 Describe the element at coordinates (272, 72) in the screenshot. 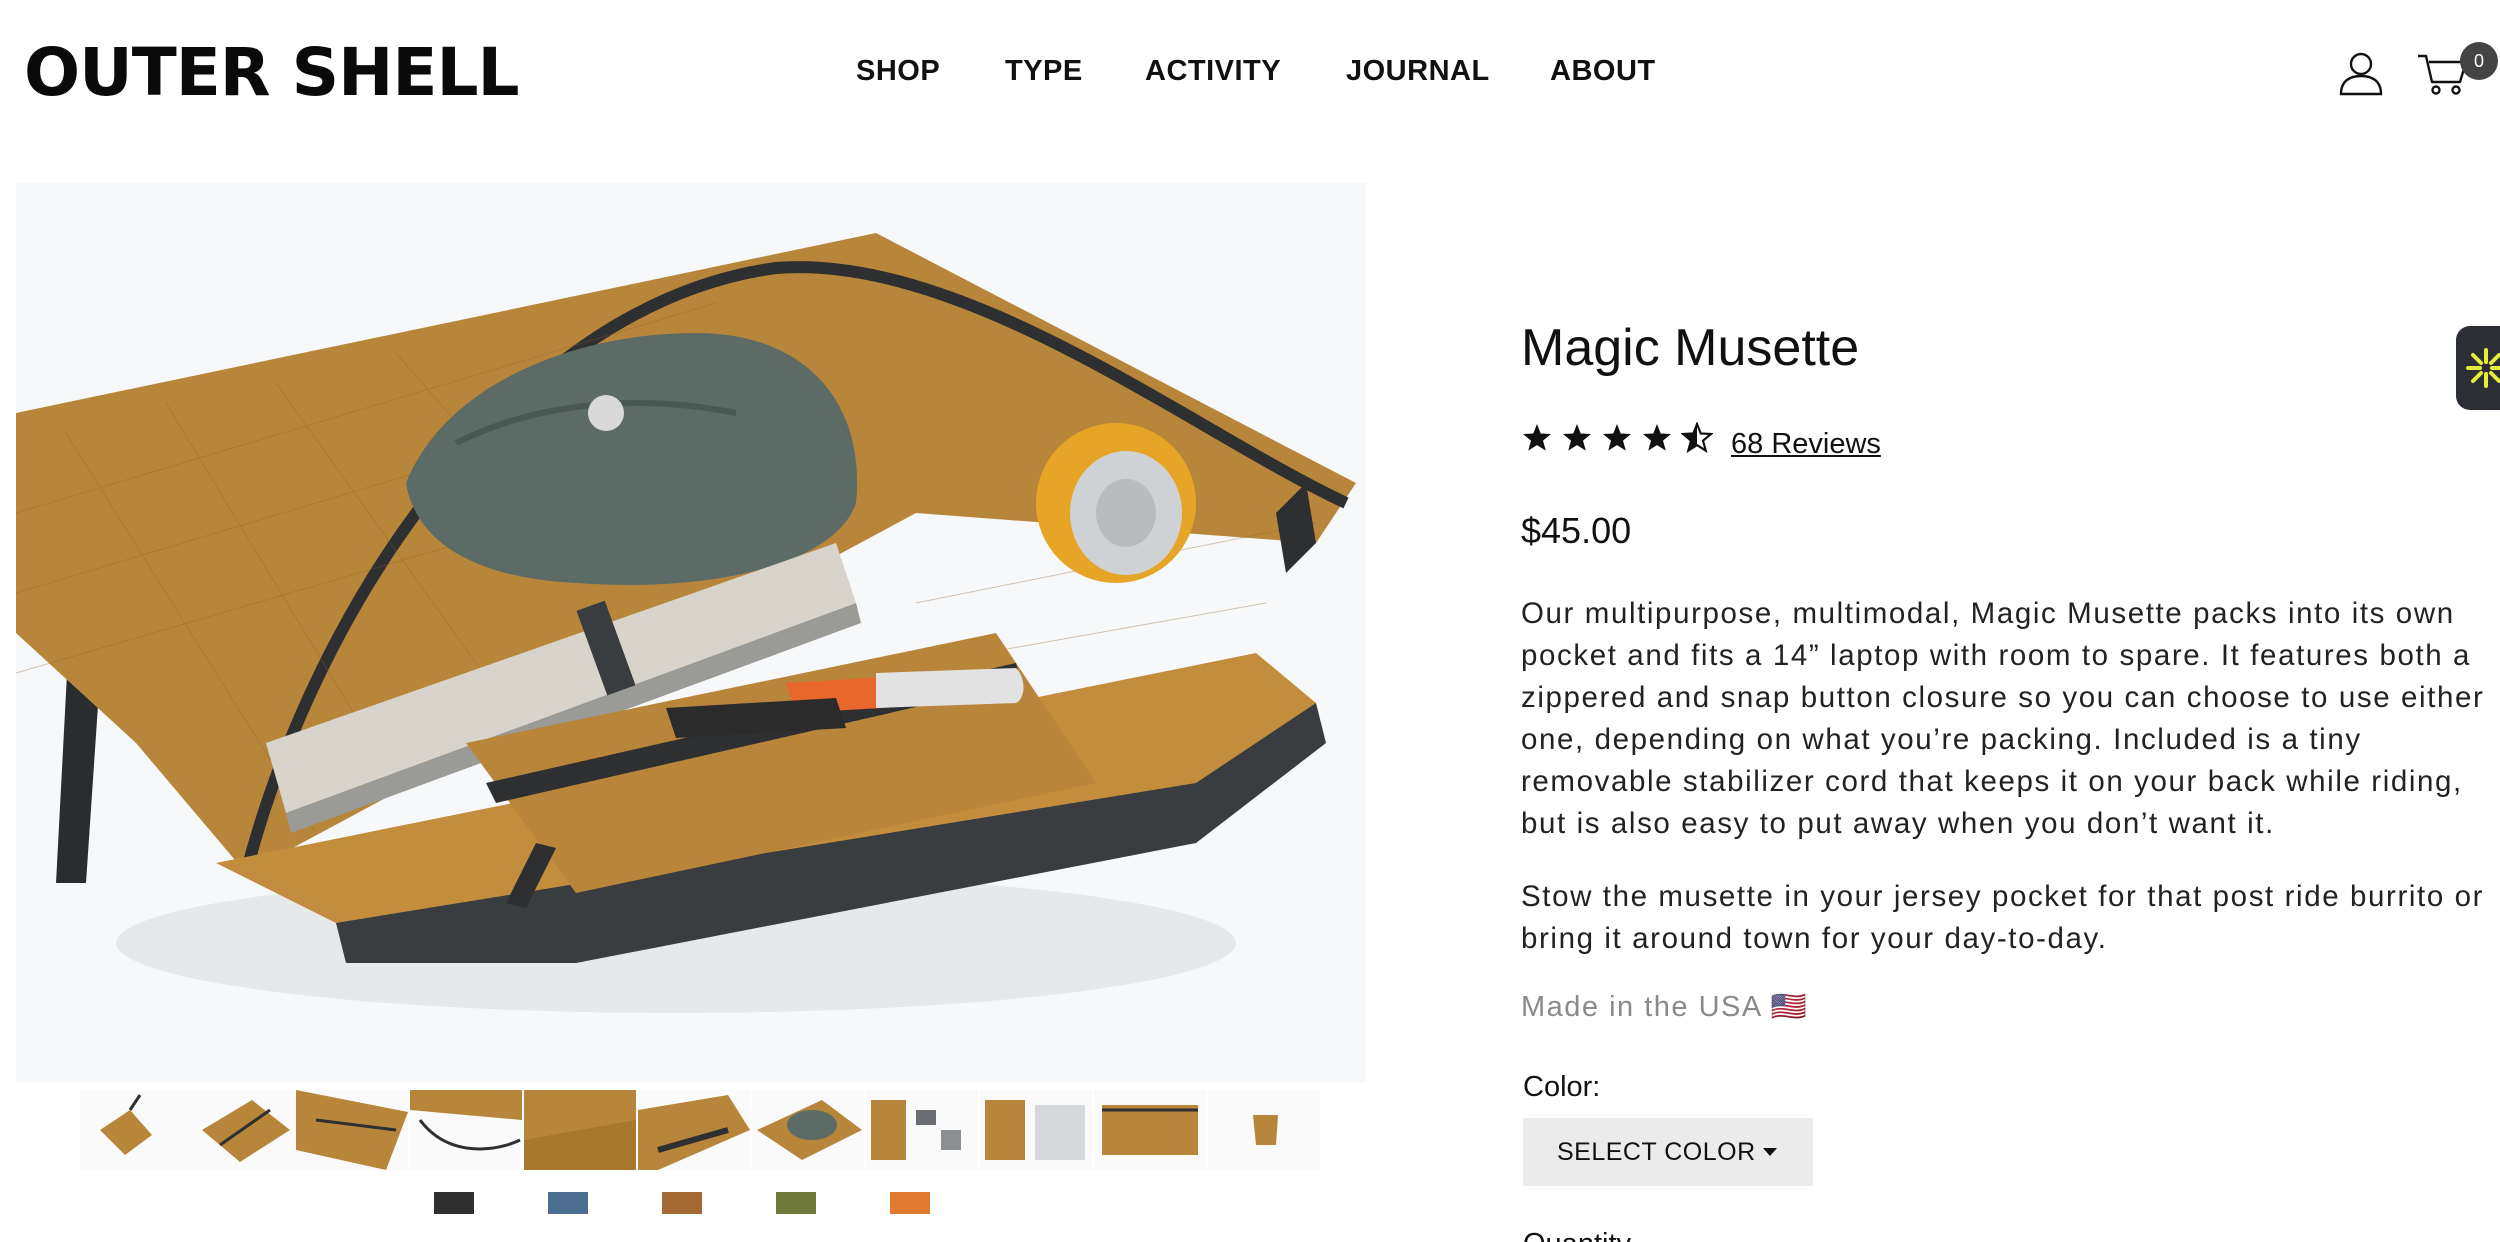

I see `site-logo: OUTER SHELL` at that location.